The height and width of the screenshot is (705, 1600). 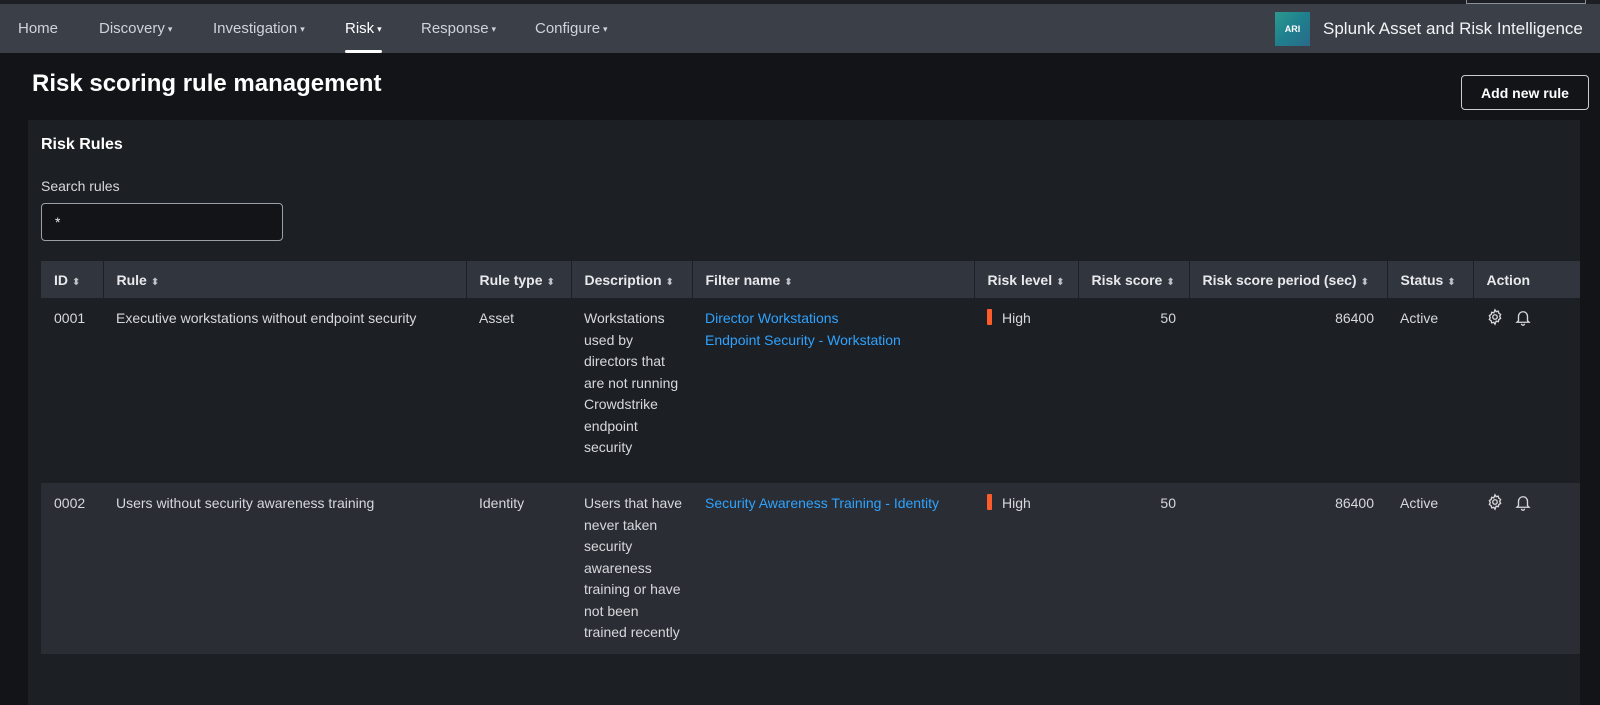 I want to click on cell-rule-type: Asset, so click(x=497, y=318).